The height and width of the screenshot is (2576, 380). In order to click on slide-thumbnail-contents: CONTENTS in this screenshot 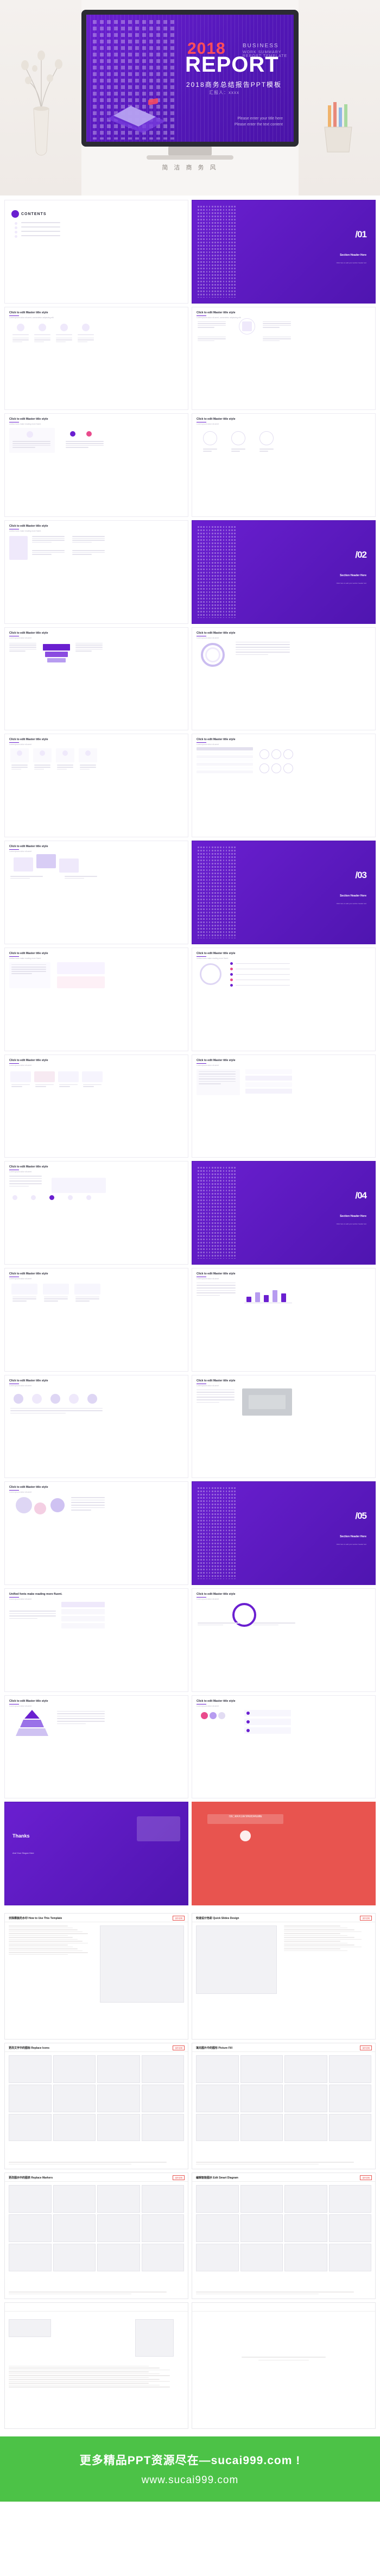, I will do `click(96, 252)`.